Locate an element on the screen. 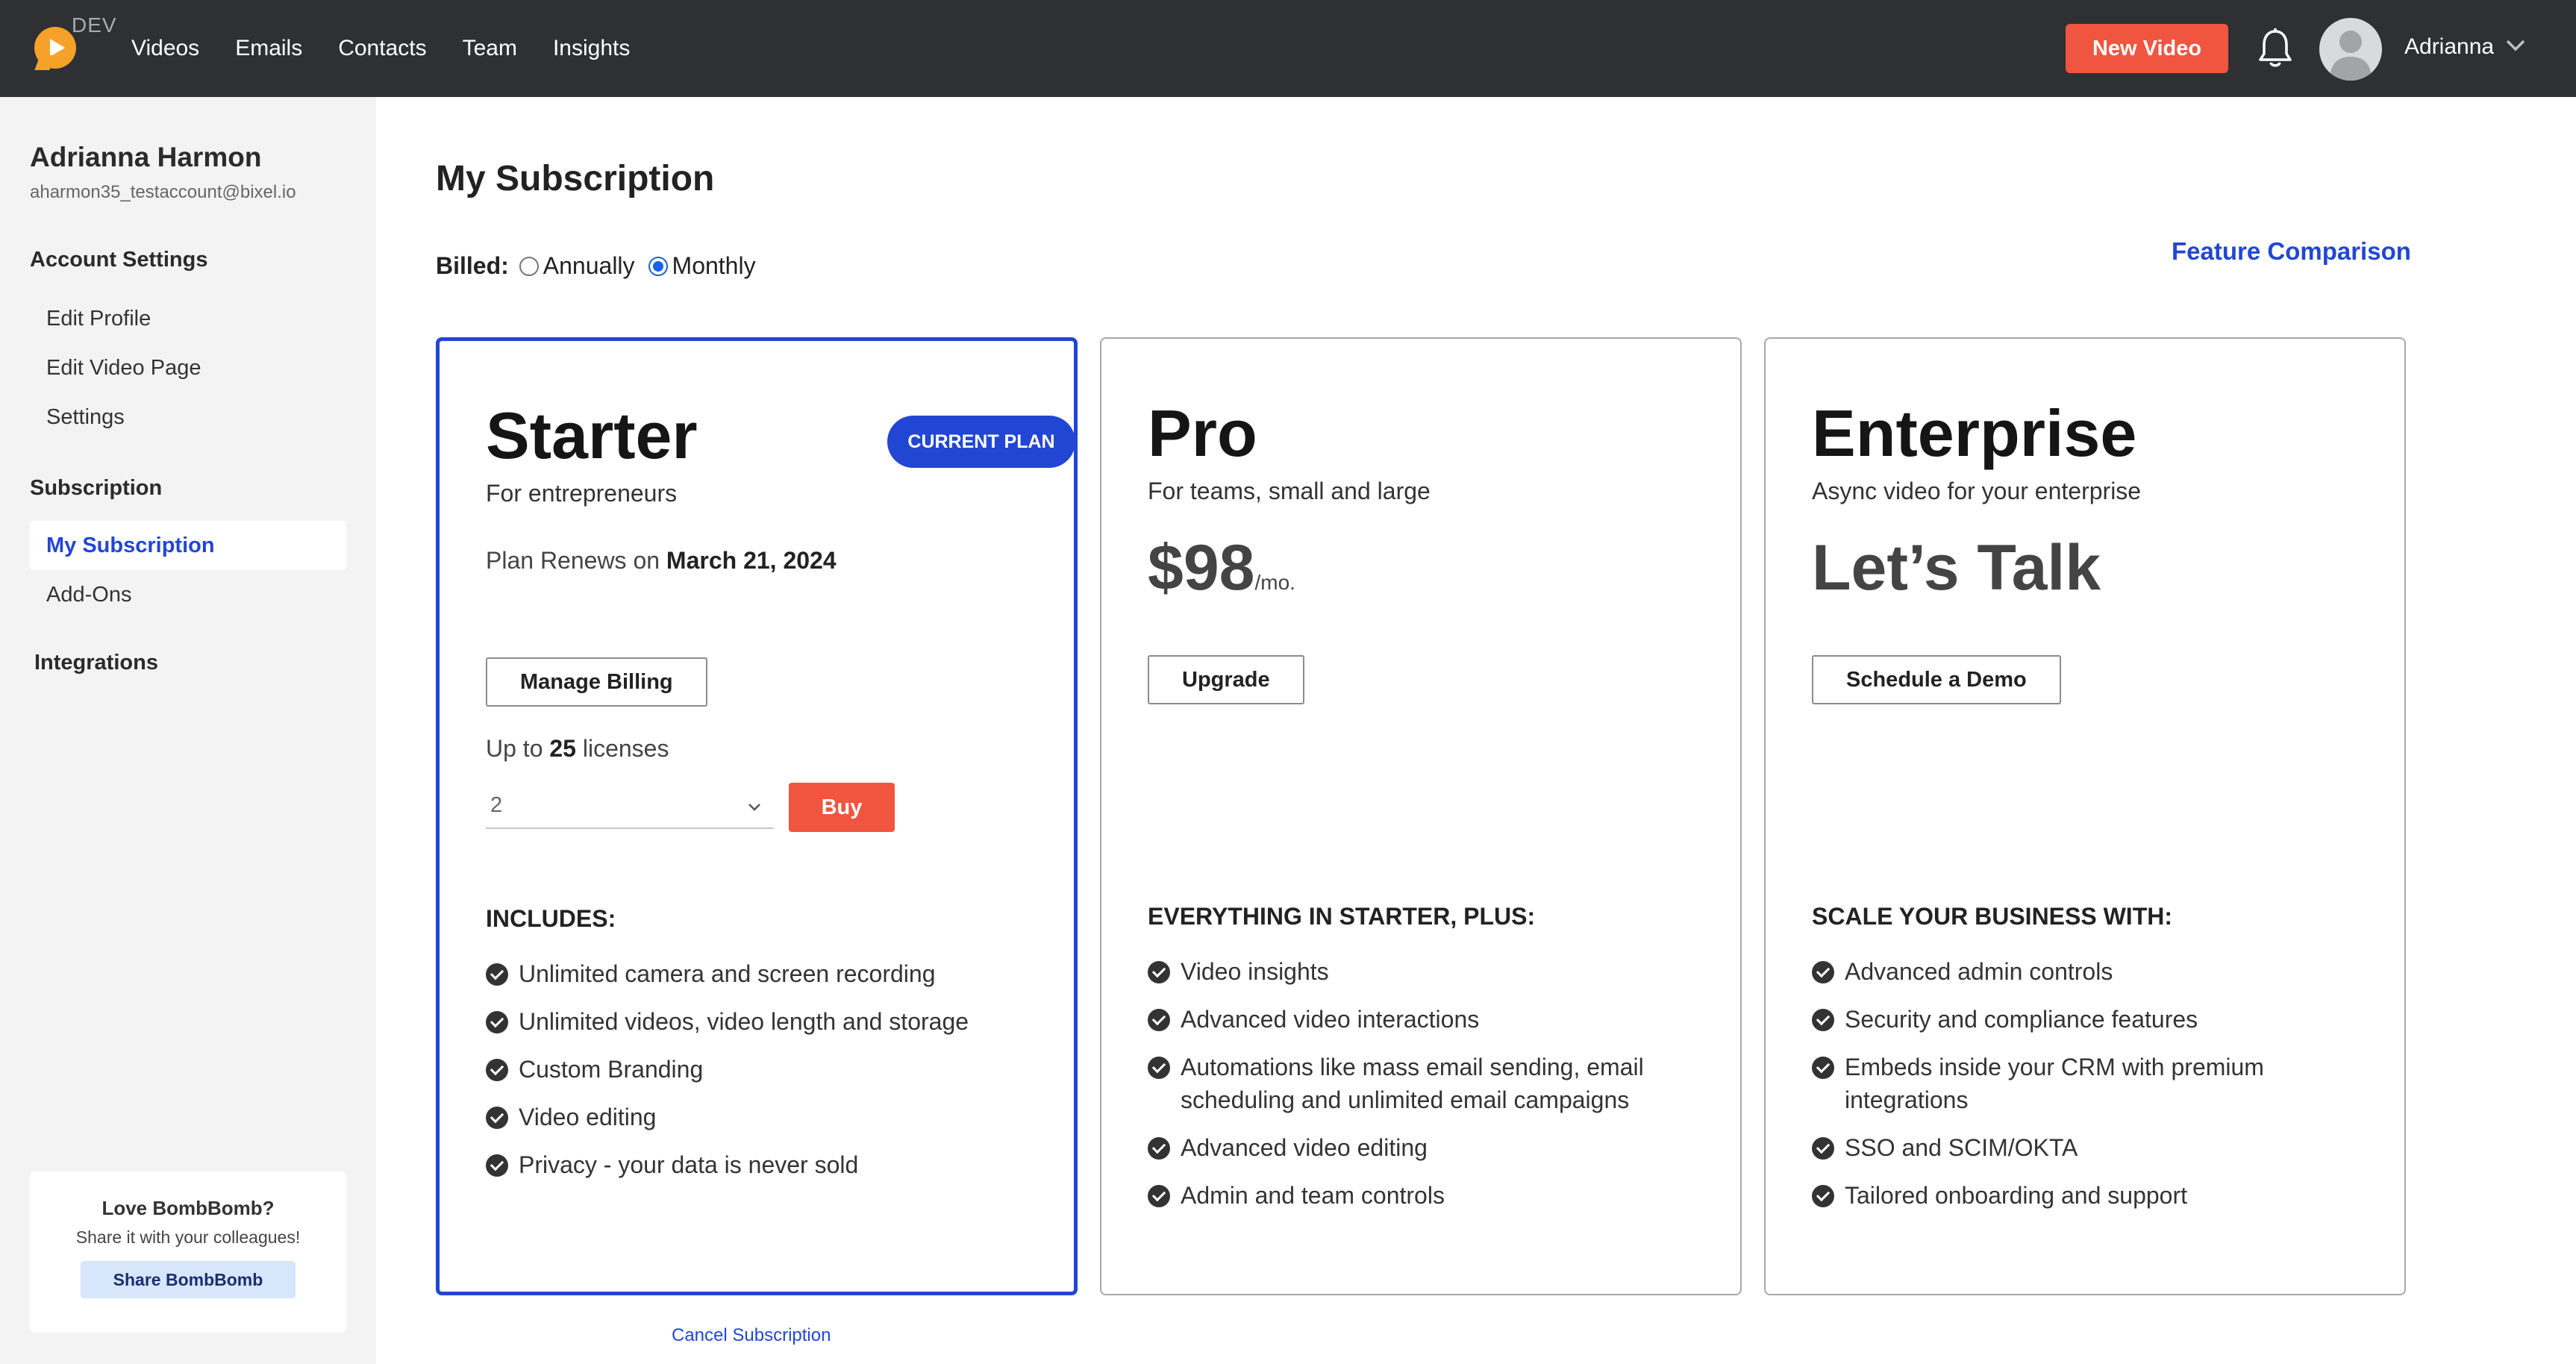 Image resolution: width=2576 pixels, height=1364 pixels. list-item: SSO and SCIM/OKTA is located at coordinates (2088, 1147).